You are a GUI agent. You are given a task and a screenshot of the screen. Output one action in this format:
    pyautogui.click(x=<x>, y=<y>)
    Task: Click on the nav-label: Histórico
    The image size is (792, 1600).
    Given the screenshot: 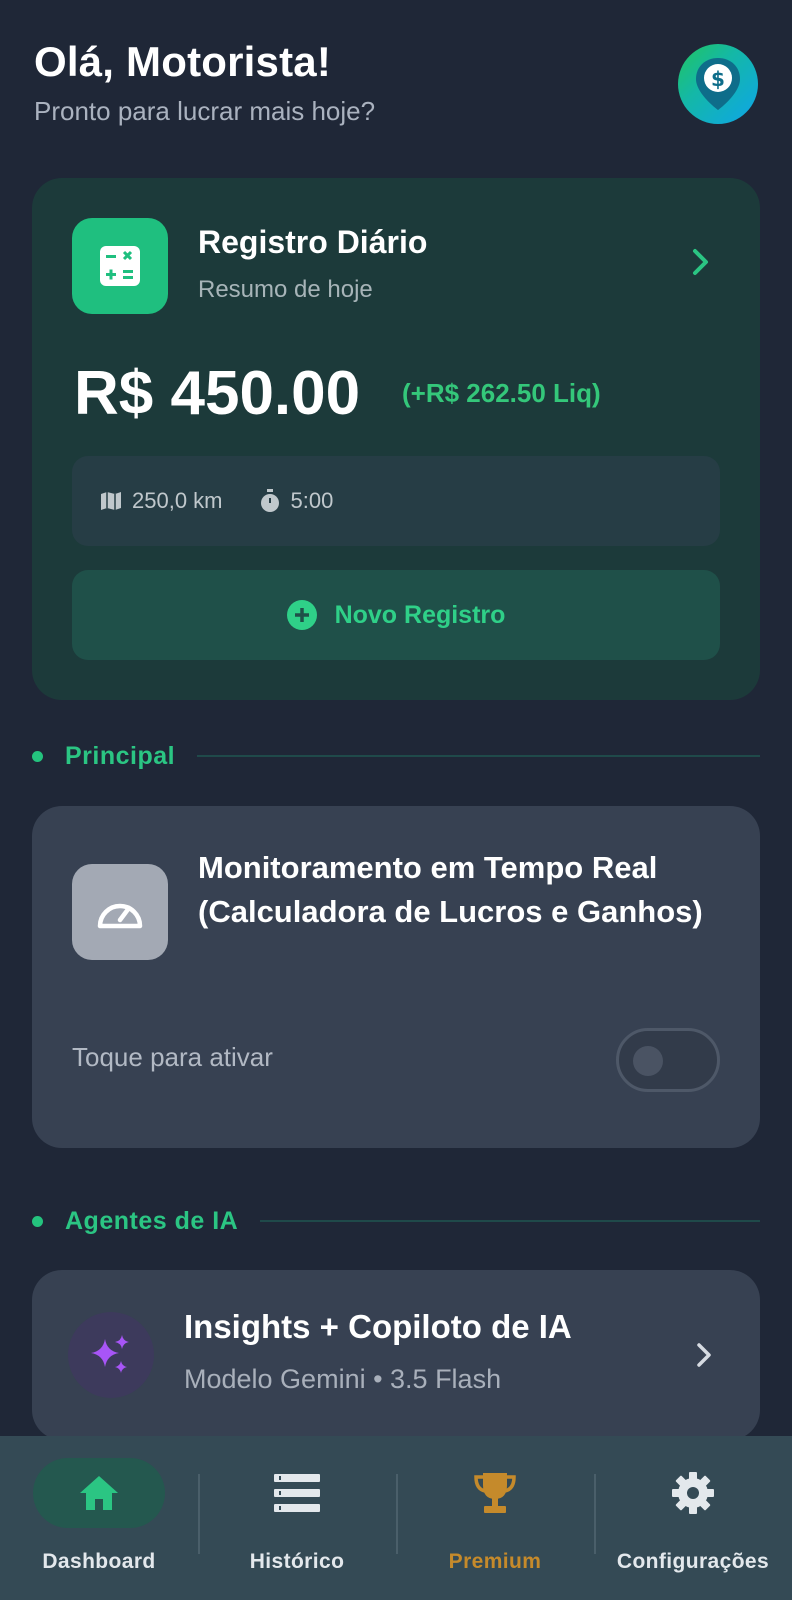 What is the action you would take?
    pyautogui.click(x=297, y=1561)
    